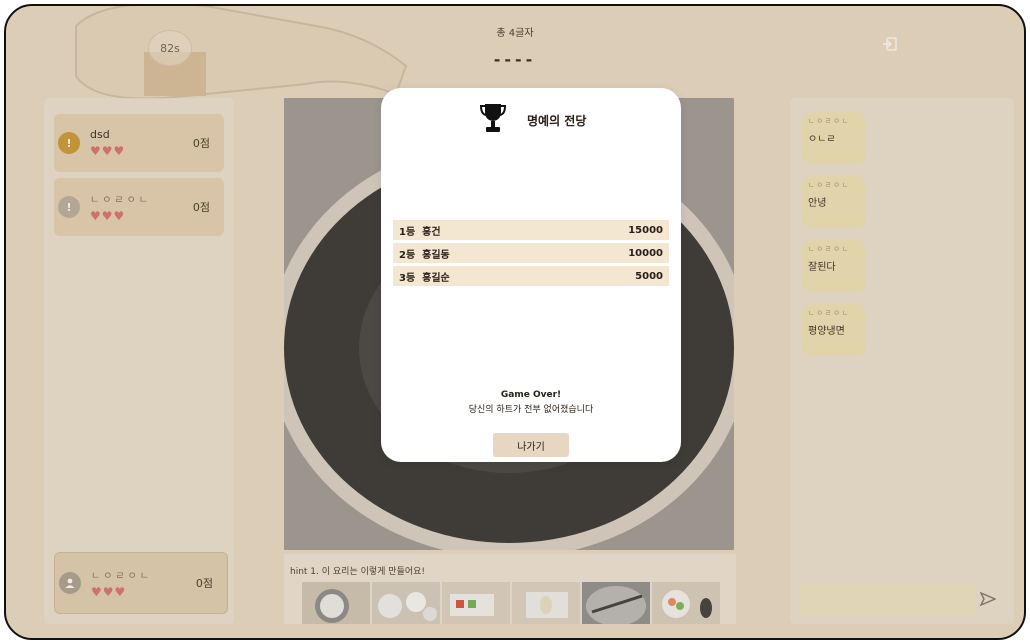 This screenshot has height=642, width=1030. What do you see at coordinates (834, 202) in the screenshot?
I see `chat-bubble: ㄴㅇㄹㅇㄴ 안녕` at bounding box center [834, 202].